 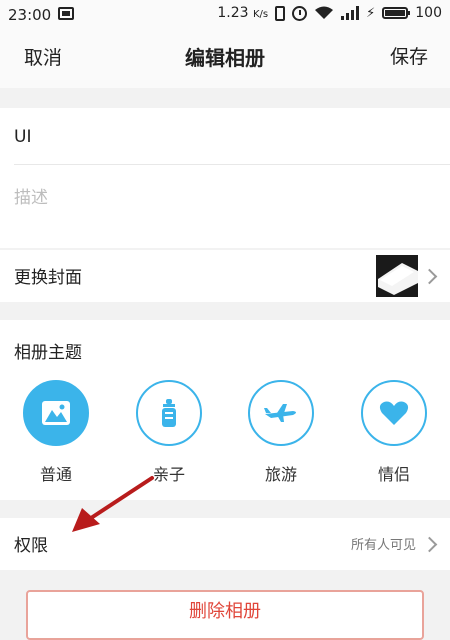 What do you see at coordinates (31, 546) in the screenshot?
I see `permission-label: 权限` at bounding box center [31, 546].